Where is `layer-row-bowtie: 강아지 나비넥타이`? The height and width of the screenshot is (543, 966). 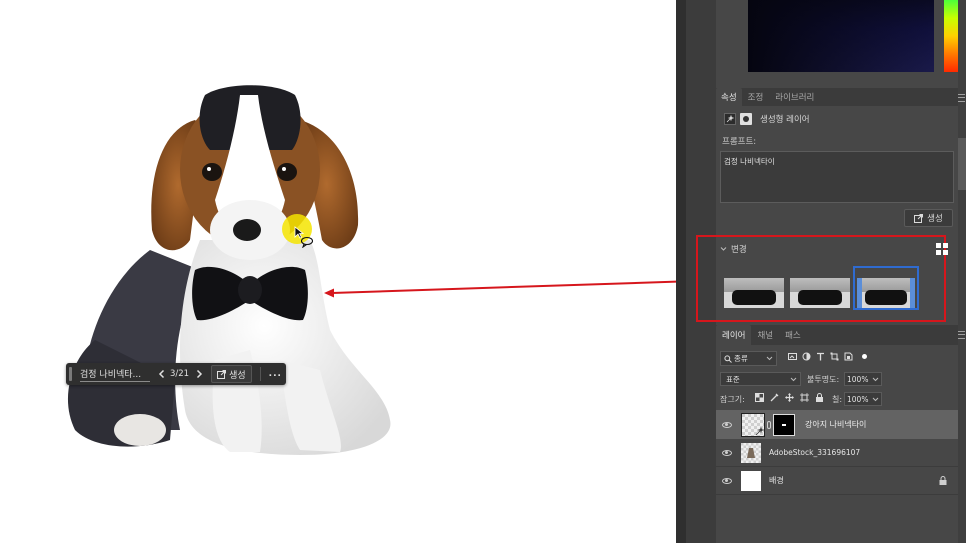
layer-row-bowtie: 강아지 나비넥타이 is located at coordinates (837, 424).